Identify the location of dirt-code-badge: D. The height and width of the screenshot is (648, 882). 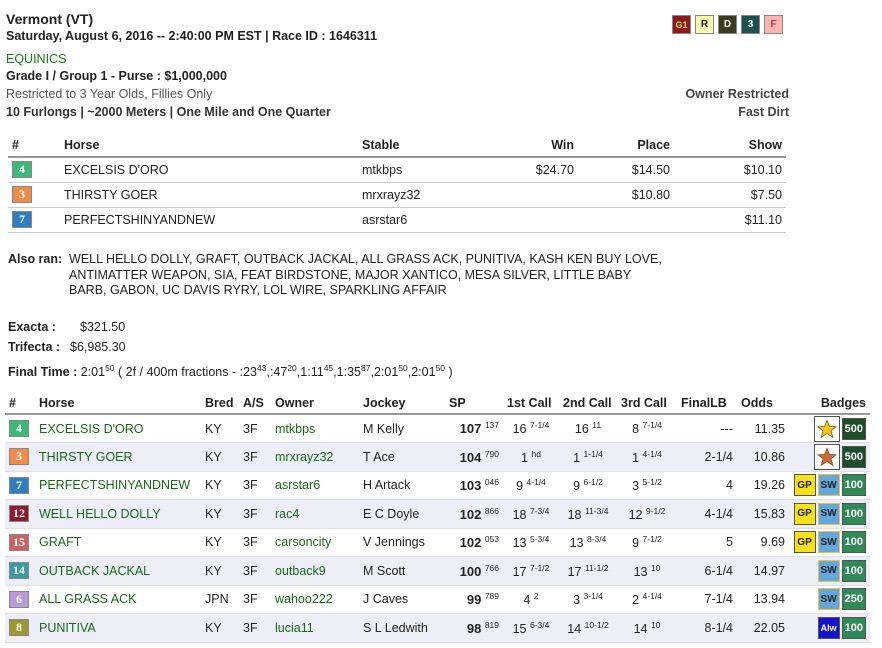
(727, 24).